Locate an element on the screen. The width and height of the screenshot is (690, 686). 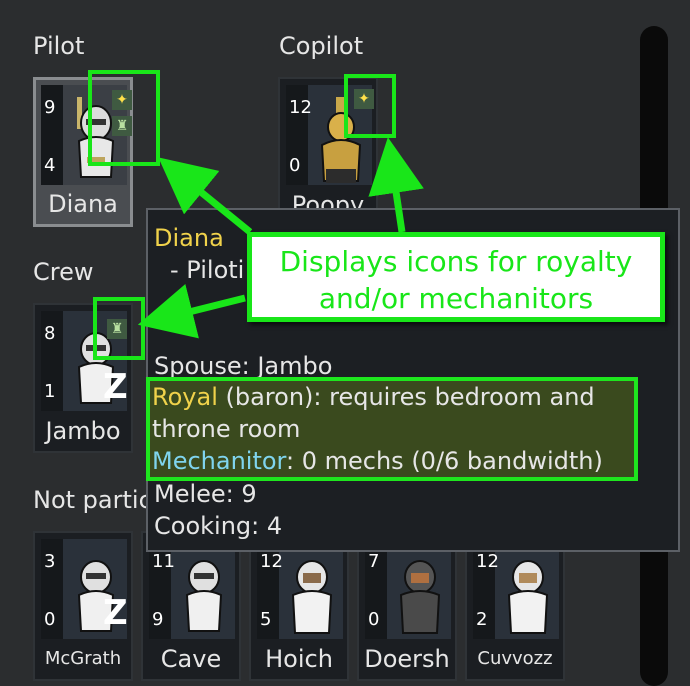
annotation-arrows-icon is located at coordinates (280, 238).